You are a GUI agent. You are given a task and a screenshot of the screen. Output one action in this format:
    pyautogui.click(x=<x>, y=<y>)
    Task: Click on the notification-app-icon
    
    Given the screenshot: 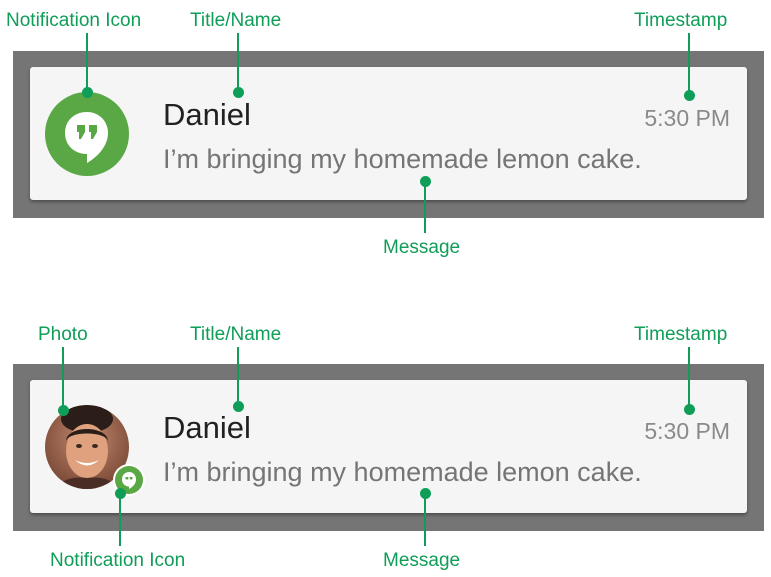 What is the action you would take?
    pyautogui.click(x=87, y=134)
    